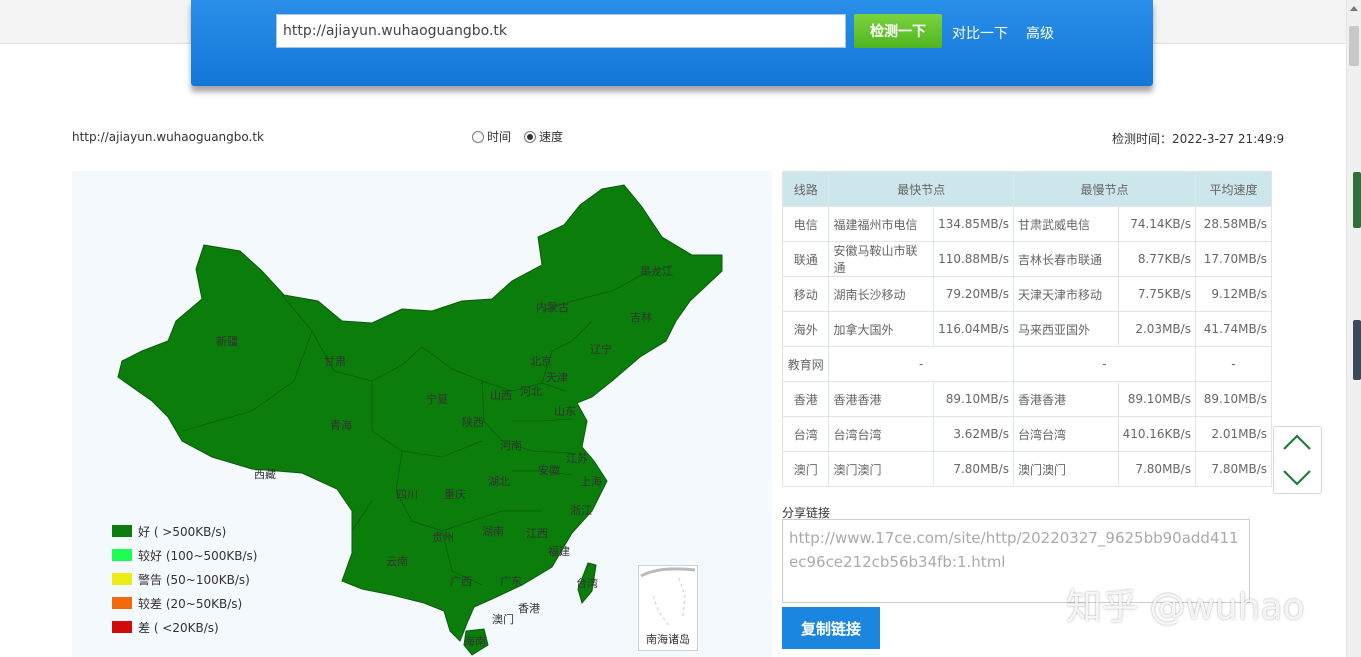  Describe the element at coordinates (1297, 478) in the screenshot. I see `chevron-down-icon` at that location.